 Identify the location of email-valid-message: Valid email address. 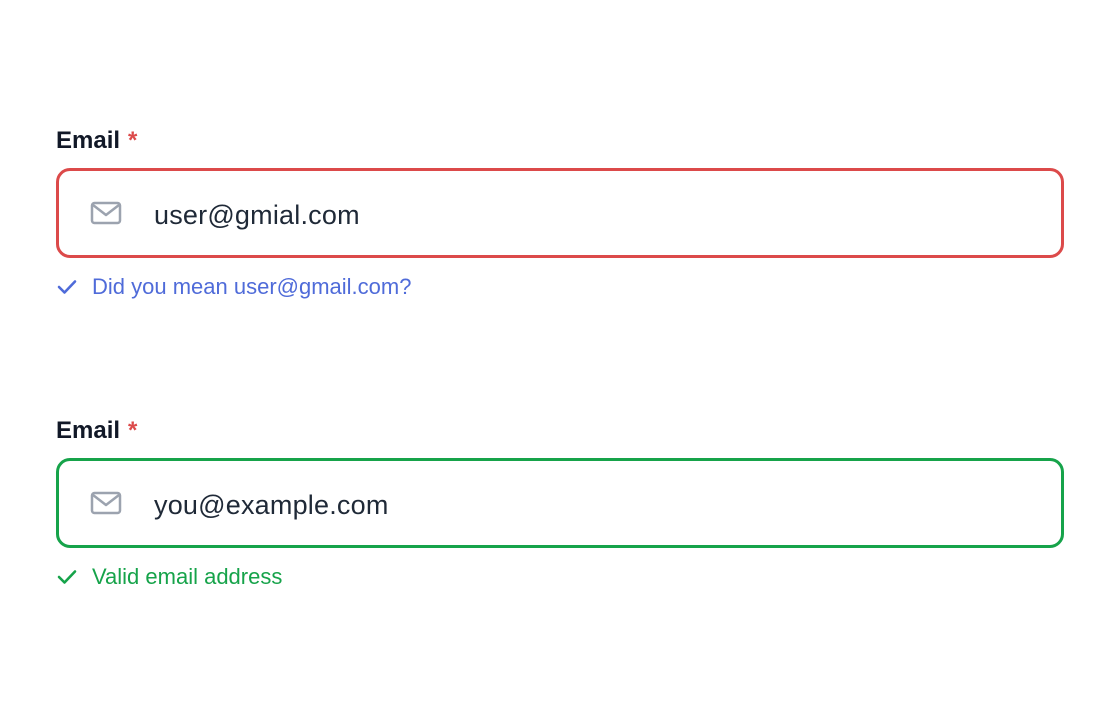
(560, 577).